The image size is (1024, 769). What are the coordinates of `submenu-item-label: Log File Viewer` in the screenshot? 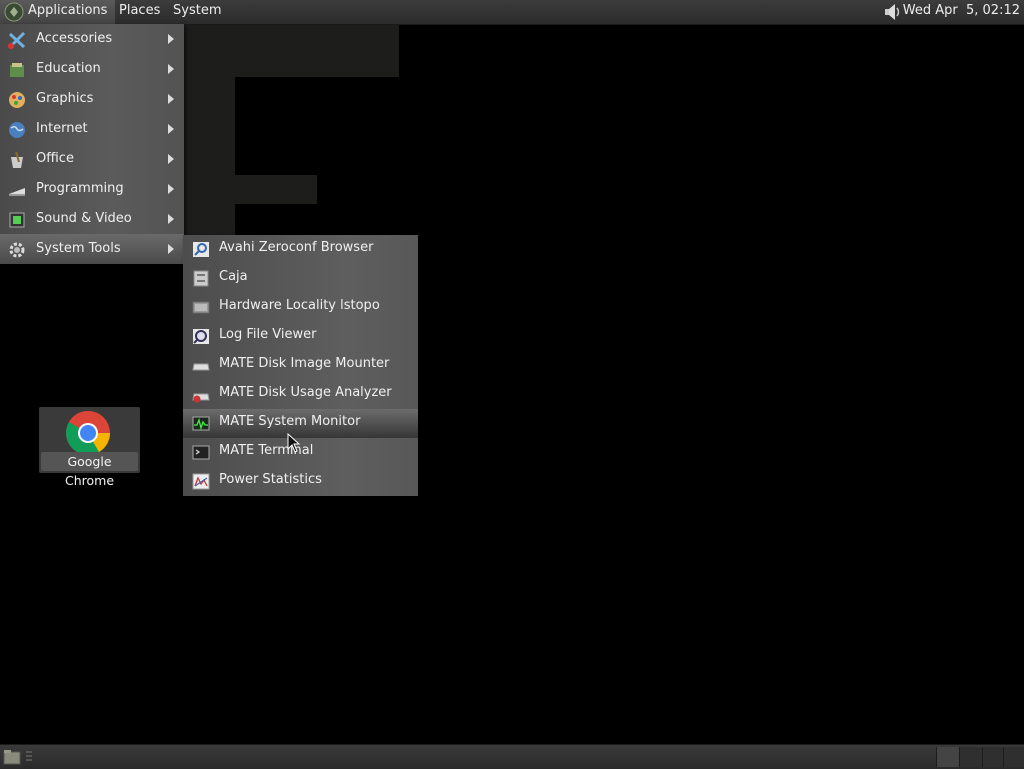 It's located at (268, 334).